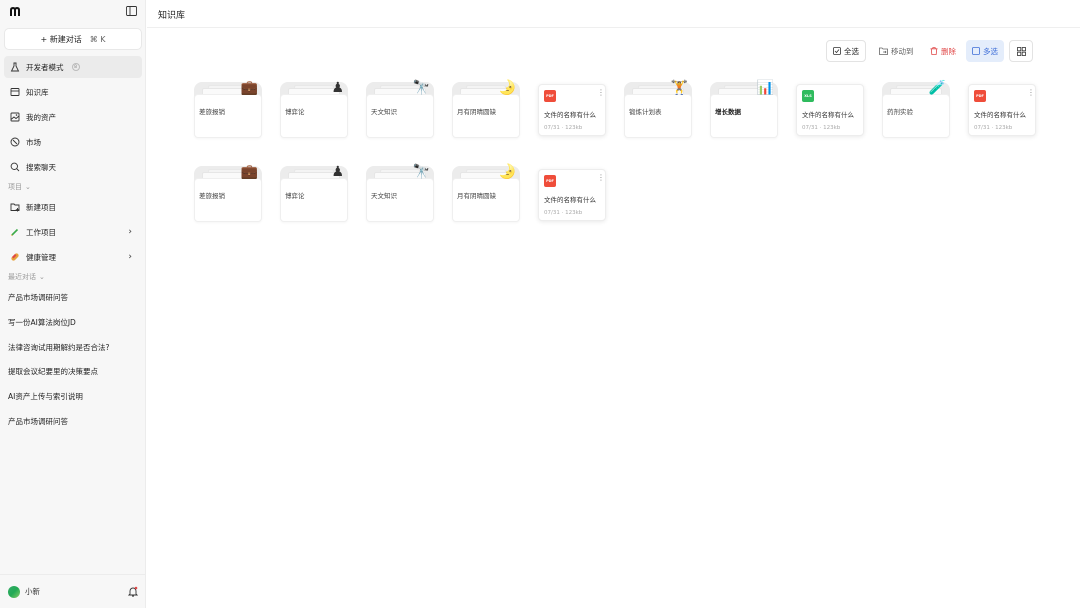 The height and width of the screenshot is (608, 1080). I want to click on multi-select-label: 多选, so click(990, 51).